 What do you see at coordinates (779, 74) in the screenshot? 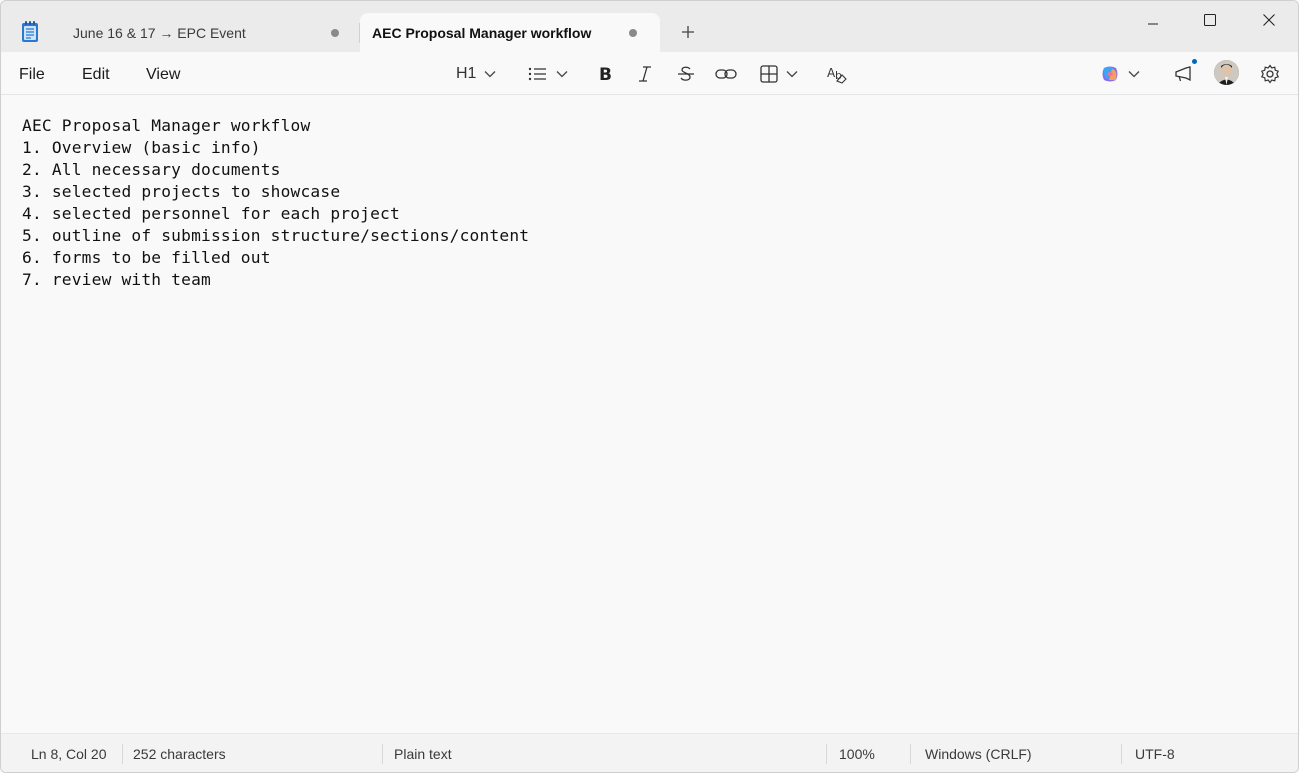
I see `table-dropdown` at bounding box center [779, 74].